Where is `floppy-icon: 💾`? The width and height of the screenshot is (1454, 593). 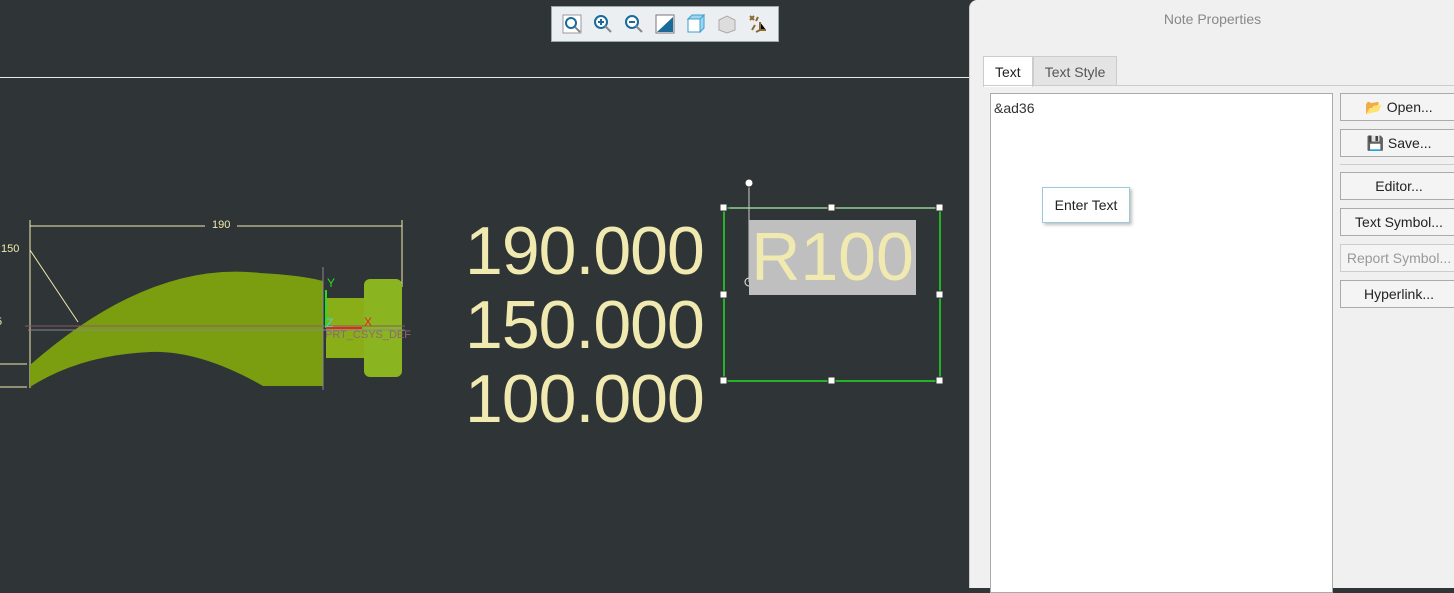
floppy-icon: 💾 is located at coordinates (1375, 142).